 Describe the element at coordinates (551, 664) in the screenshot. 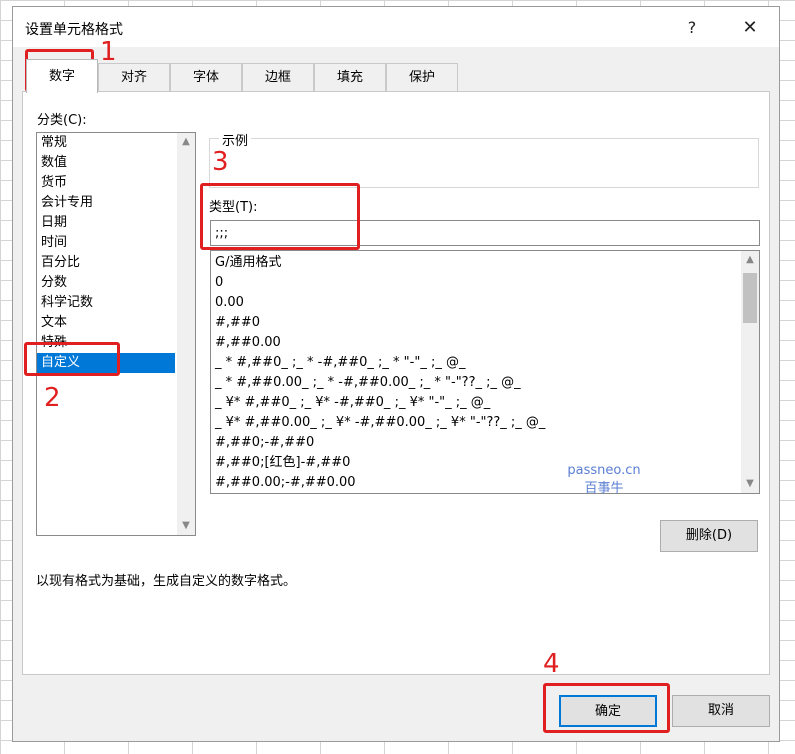

I see `annotation-number-4: 4` at that location.